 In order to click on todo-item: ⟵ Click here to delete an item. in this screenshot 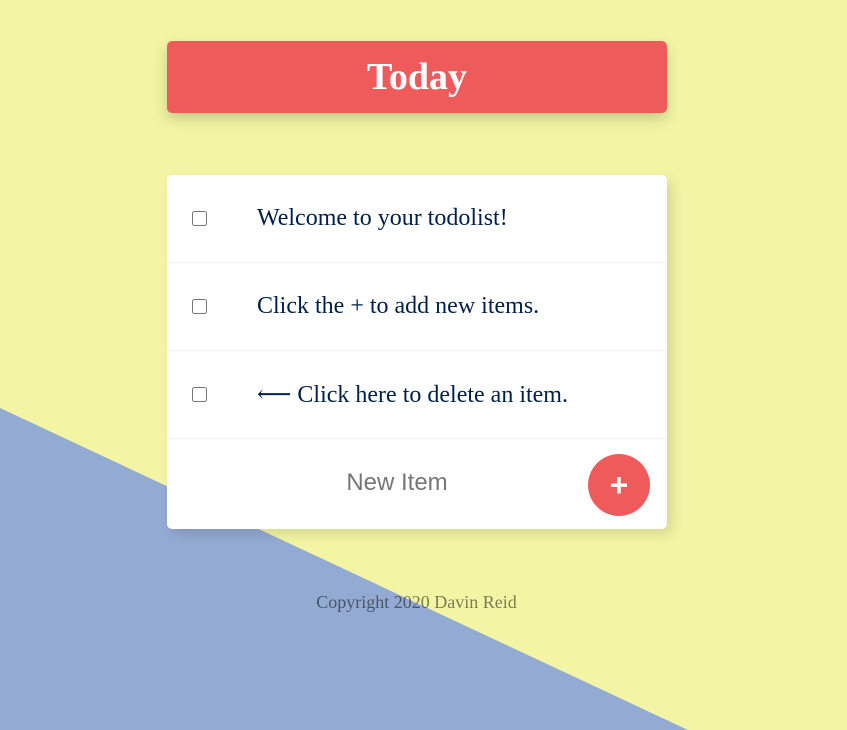, I will do `click(417, 395)`.